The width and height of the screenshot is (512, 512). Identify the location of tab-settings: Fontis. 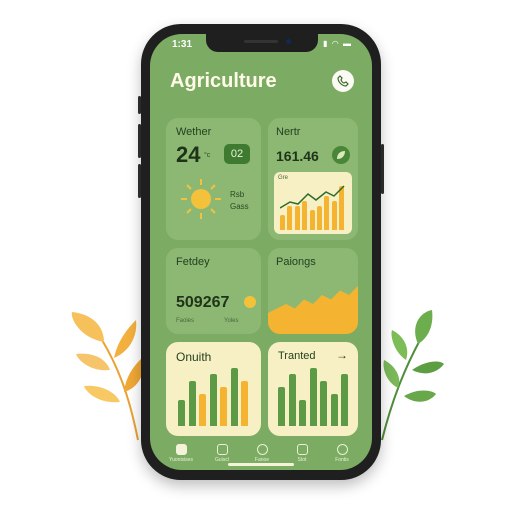
(342, 453).